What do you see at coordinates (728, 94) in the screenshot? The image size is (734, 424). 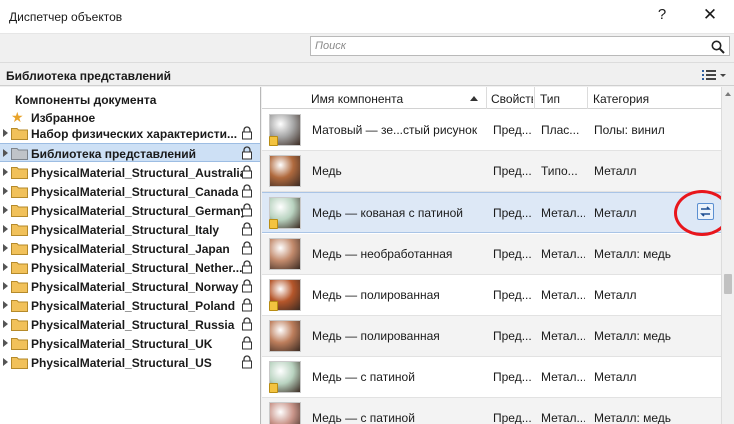 I see `scroll-up-icon` at bounding box center [728, 94].